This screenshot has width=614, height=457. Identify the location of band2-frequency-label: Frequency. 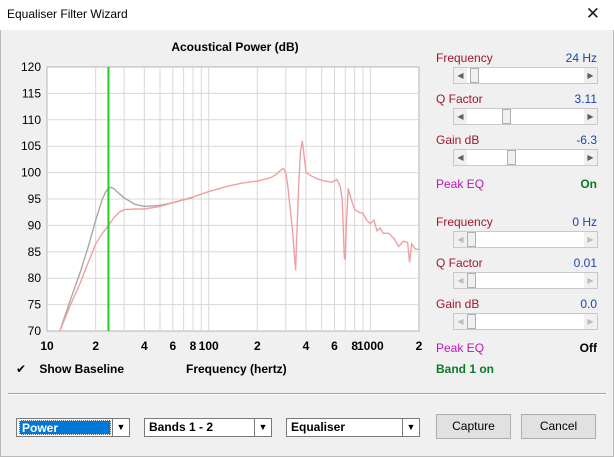
(464, 222).